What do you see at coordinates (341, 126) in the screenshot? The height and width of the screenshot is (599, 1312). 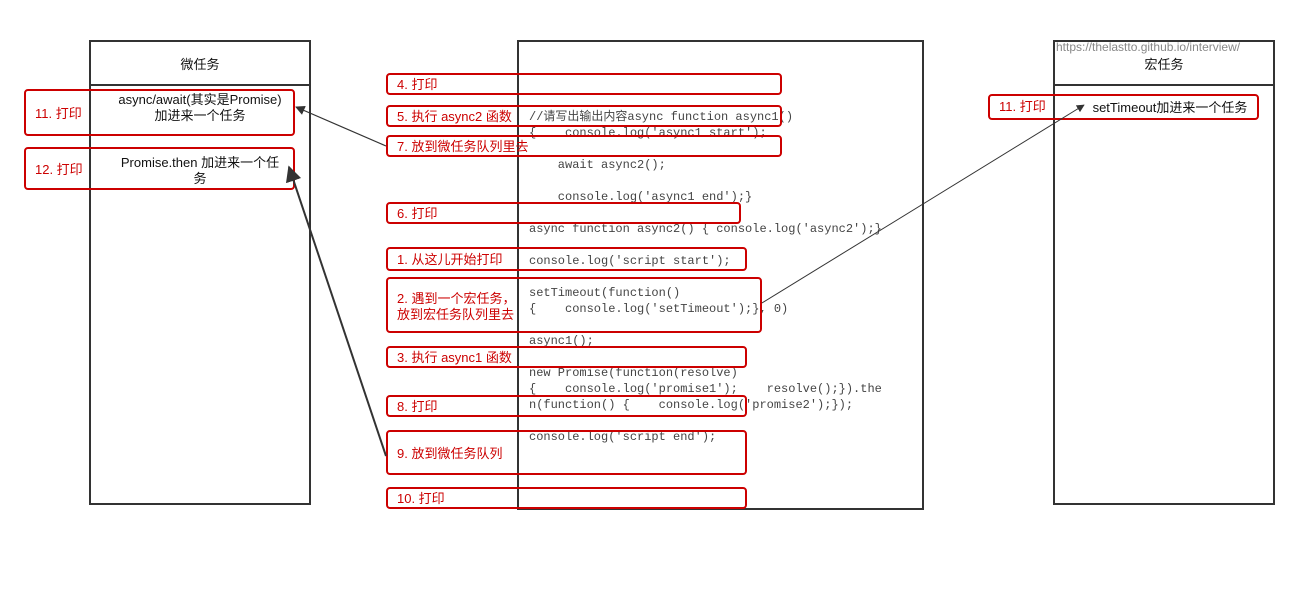 I see `arrow-step7-to-microtask` at bounding box center [341, 126].